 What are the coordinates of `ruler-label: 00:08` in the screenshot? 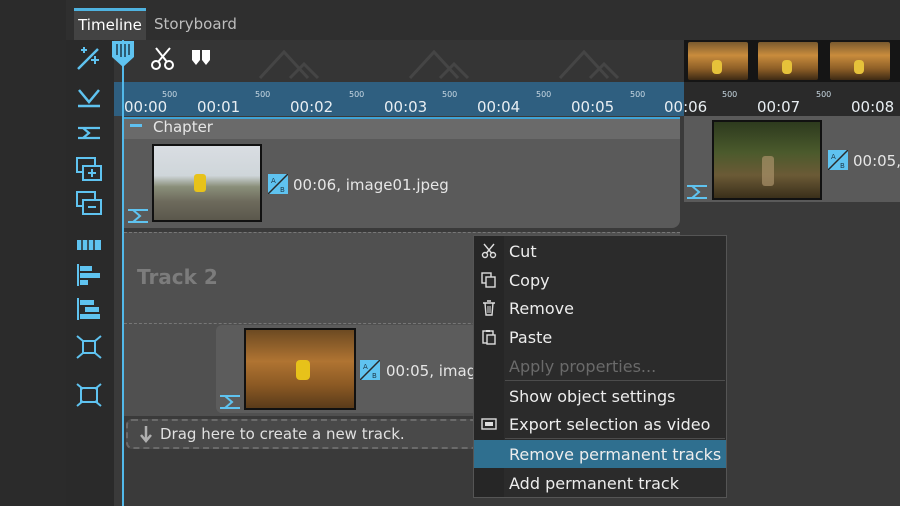 It's located at (873, 107).